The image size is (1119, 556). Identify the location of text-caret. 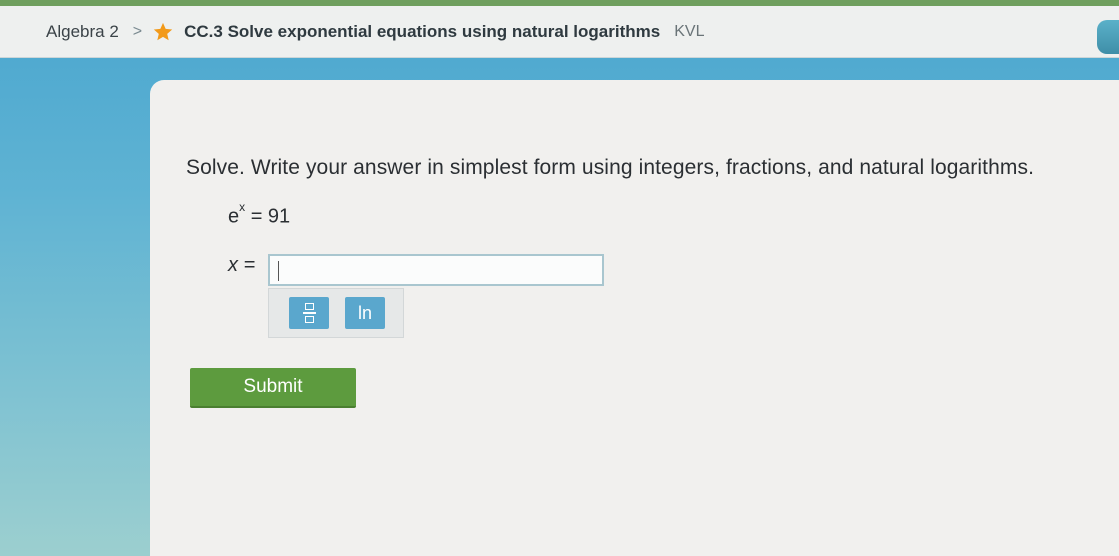
(278, 271).